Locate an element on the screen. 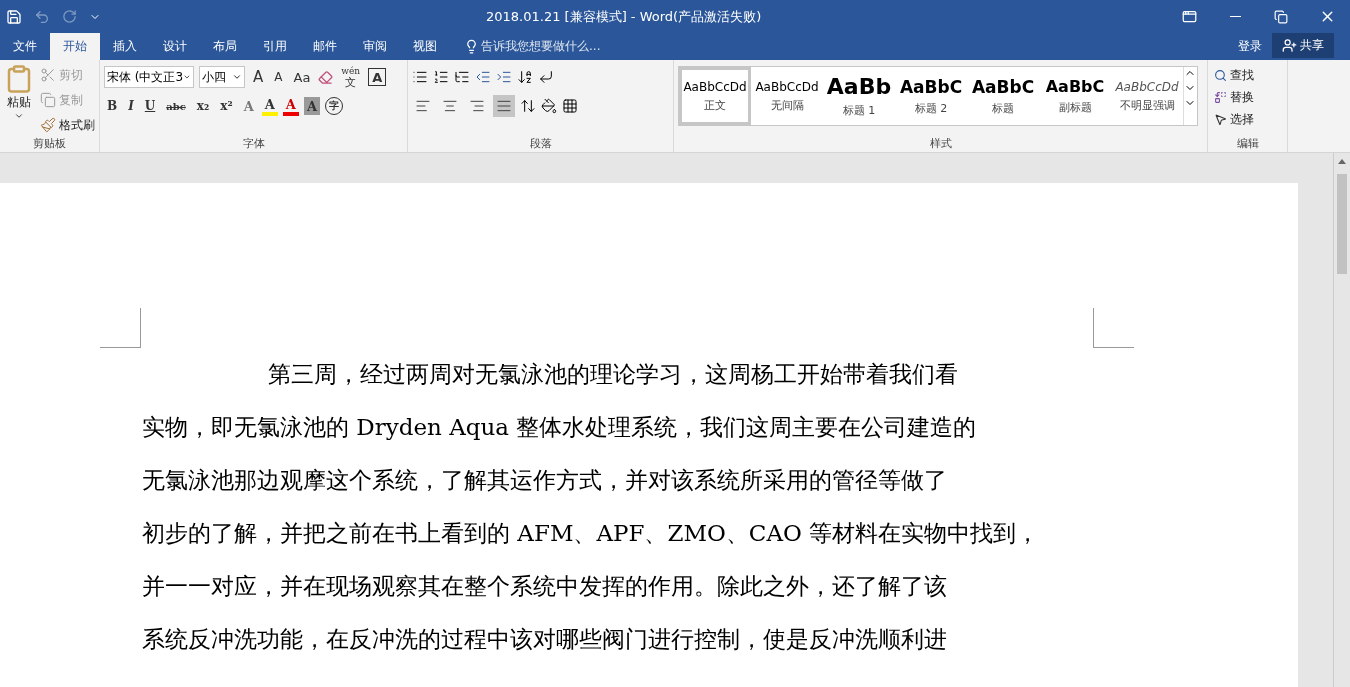  vertical-scrollbar is located at coordinates (1341, 420).